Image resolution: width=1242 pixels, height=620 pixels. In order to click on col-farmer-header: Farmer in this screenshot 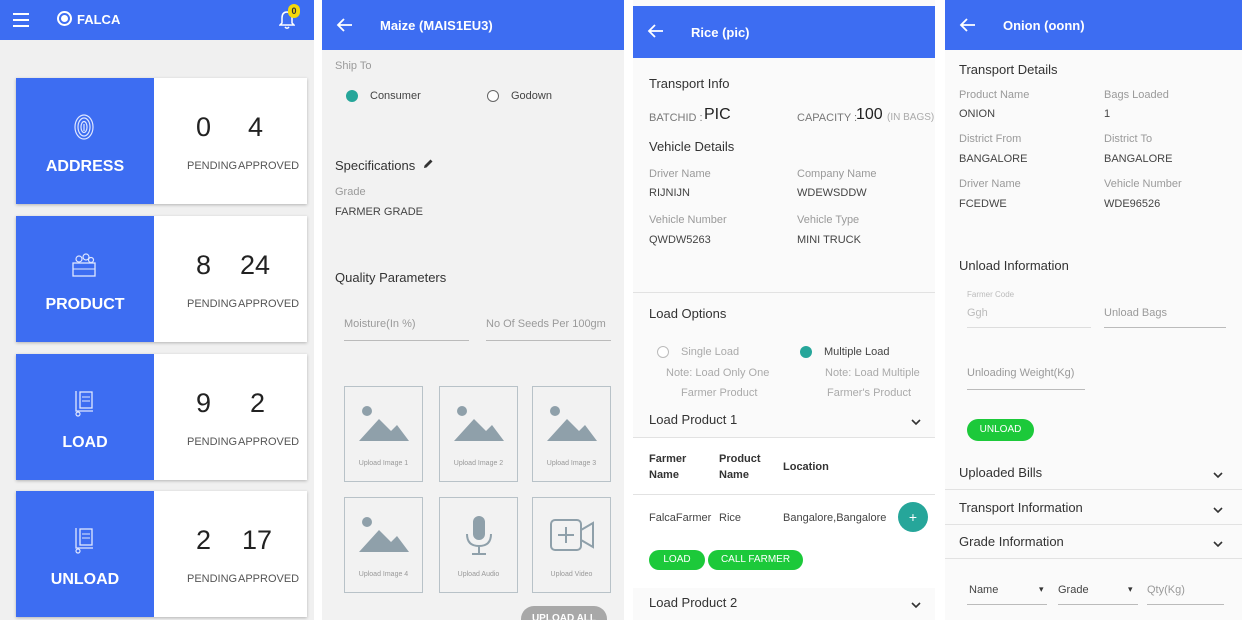, I will do `click(668, 459)`.